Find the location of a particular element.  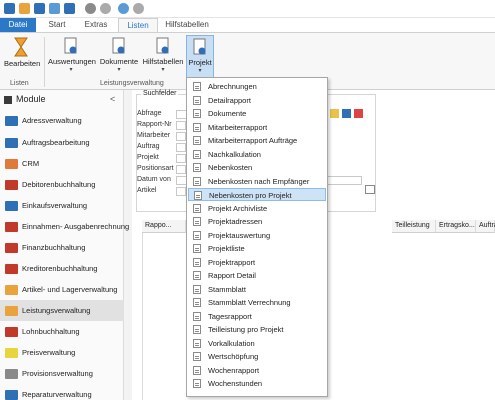

bearbeiten-button: Bearbeiten is located at coordinates (22, 58).